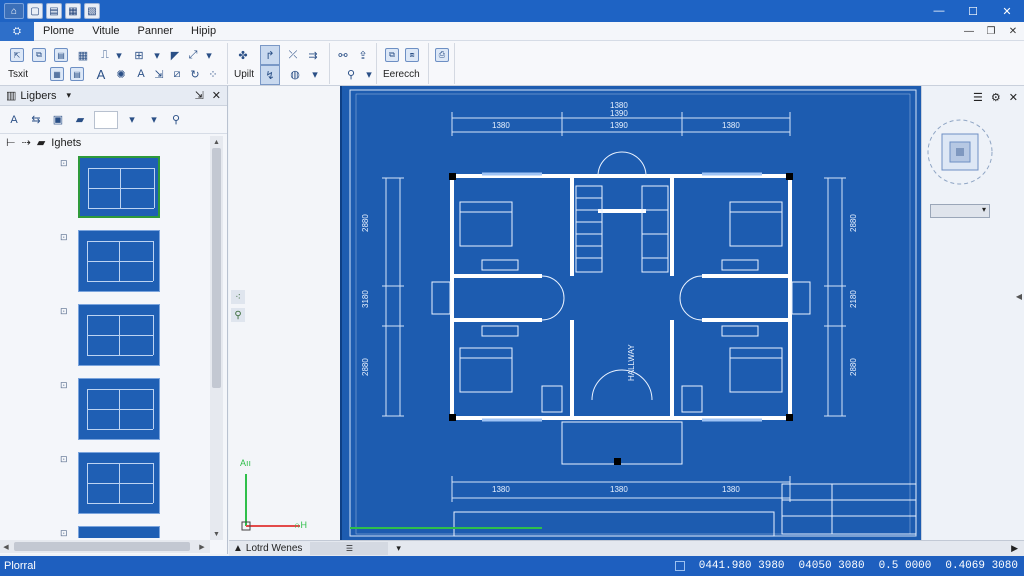 This screenshot has height=576, width=1024. Describe the element at coordinates (973, 11) in the screenshot. I see `maximize-button: ☐` at that location.